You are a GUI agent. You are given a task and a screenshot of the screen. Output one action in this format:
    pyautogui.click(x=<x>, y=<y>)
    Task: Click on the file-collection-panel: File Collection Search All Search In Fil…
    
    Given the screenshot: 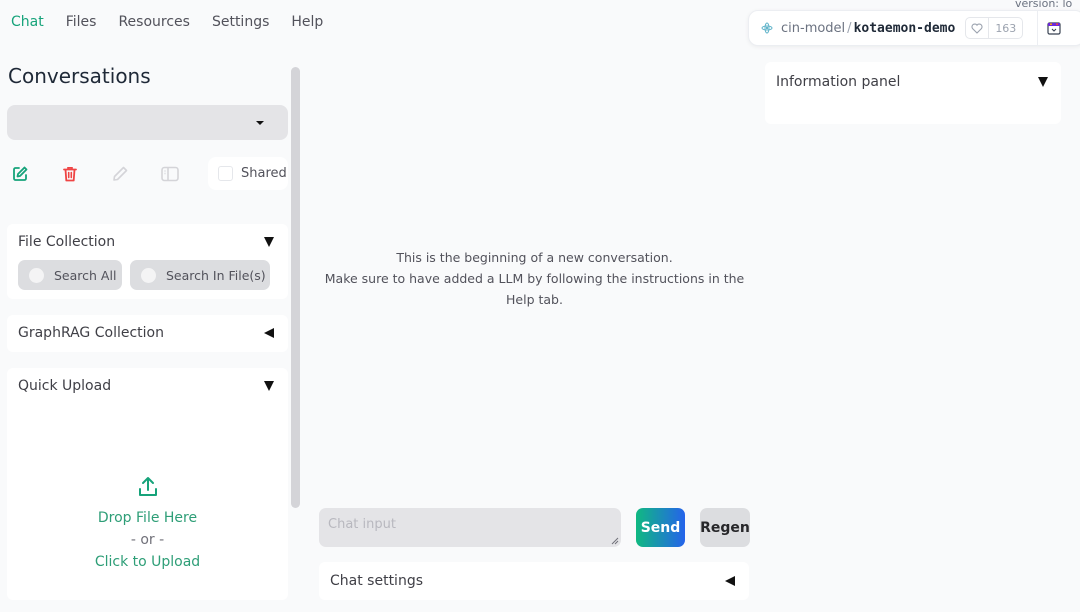 What is the action you would take?
    pyautogui.click(x=147, y=261)
    